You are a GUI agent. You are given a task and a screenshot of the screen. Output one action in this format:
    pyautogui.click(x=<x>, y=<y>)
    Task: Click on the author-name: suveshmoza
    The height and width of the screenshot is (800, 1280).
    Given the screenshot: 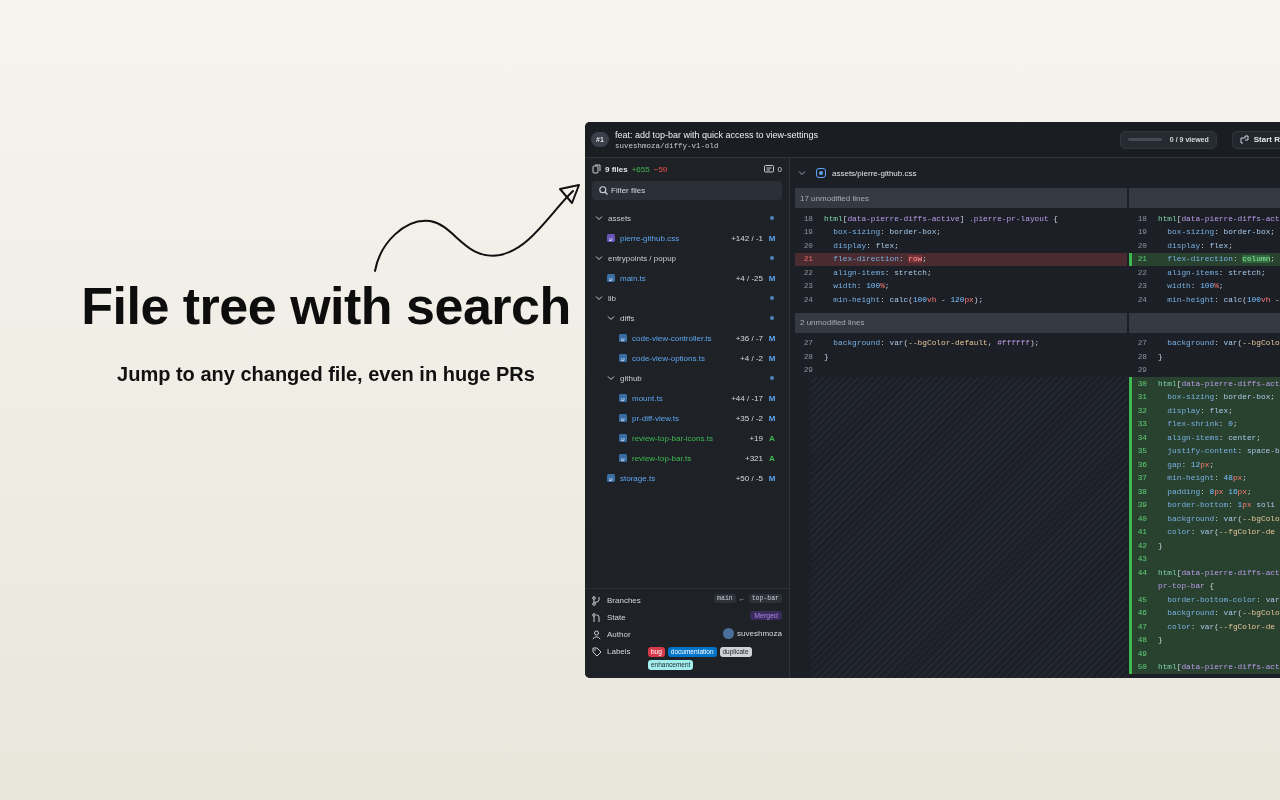 What is the action you would take?
    pyautogui.click(x=759, y=633)
    